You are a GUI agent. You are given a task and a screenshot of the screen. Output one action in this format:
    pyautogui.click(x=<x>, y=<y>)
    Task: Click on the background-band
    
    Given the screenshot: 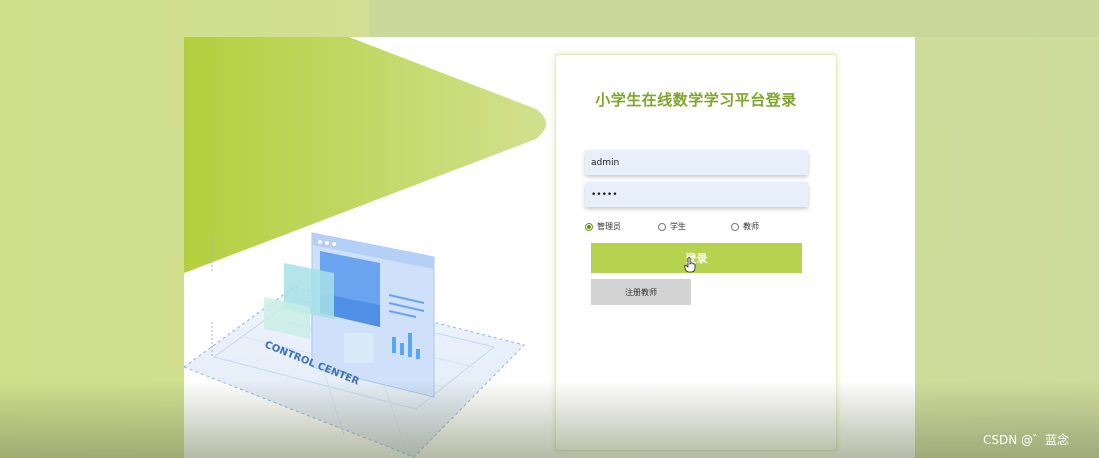 What is the action you would take?
    pyautogui.click(x=734, y=18)
    